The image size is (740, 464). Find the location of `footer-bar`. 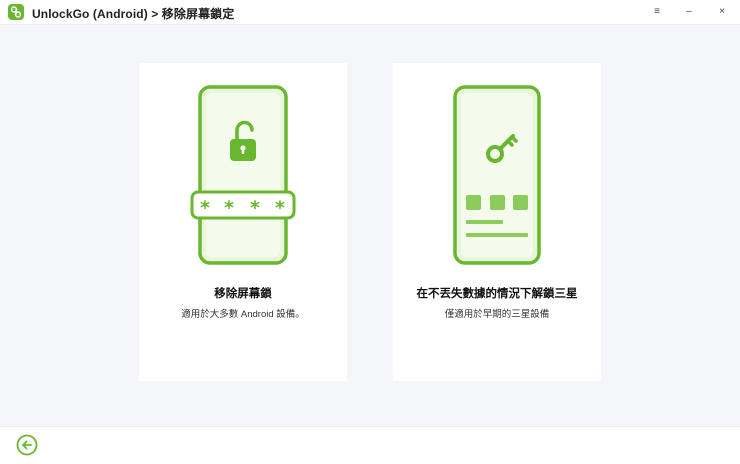

footer-bar is located at coordinates (370, 445).